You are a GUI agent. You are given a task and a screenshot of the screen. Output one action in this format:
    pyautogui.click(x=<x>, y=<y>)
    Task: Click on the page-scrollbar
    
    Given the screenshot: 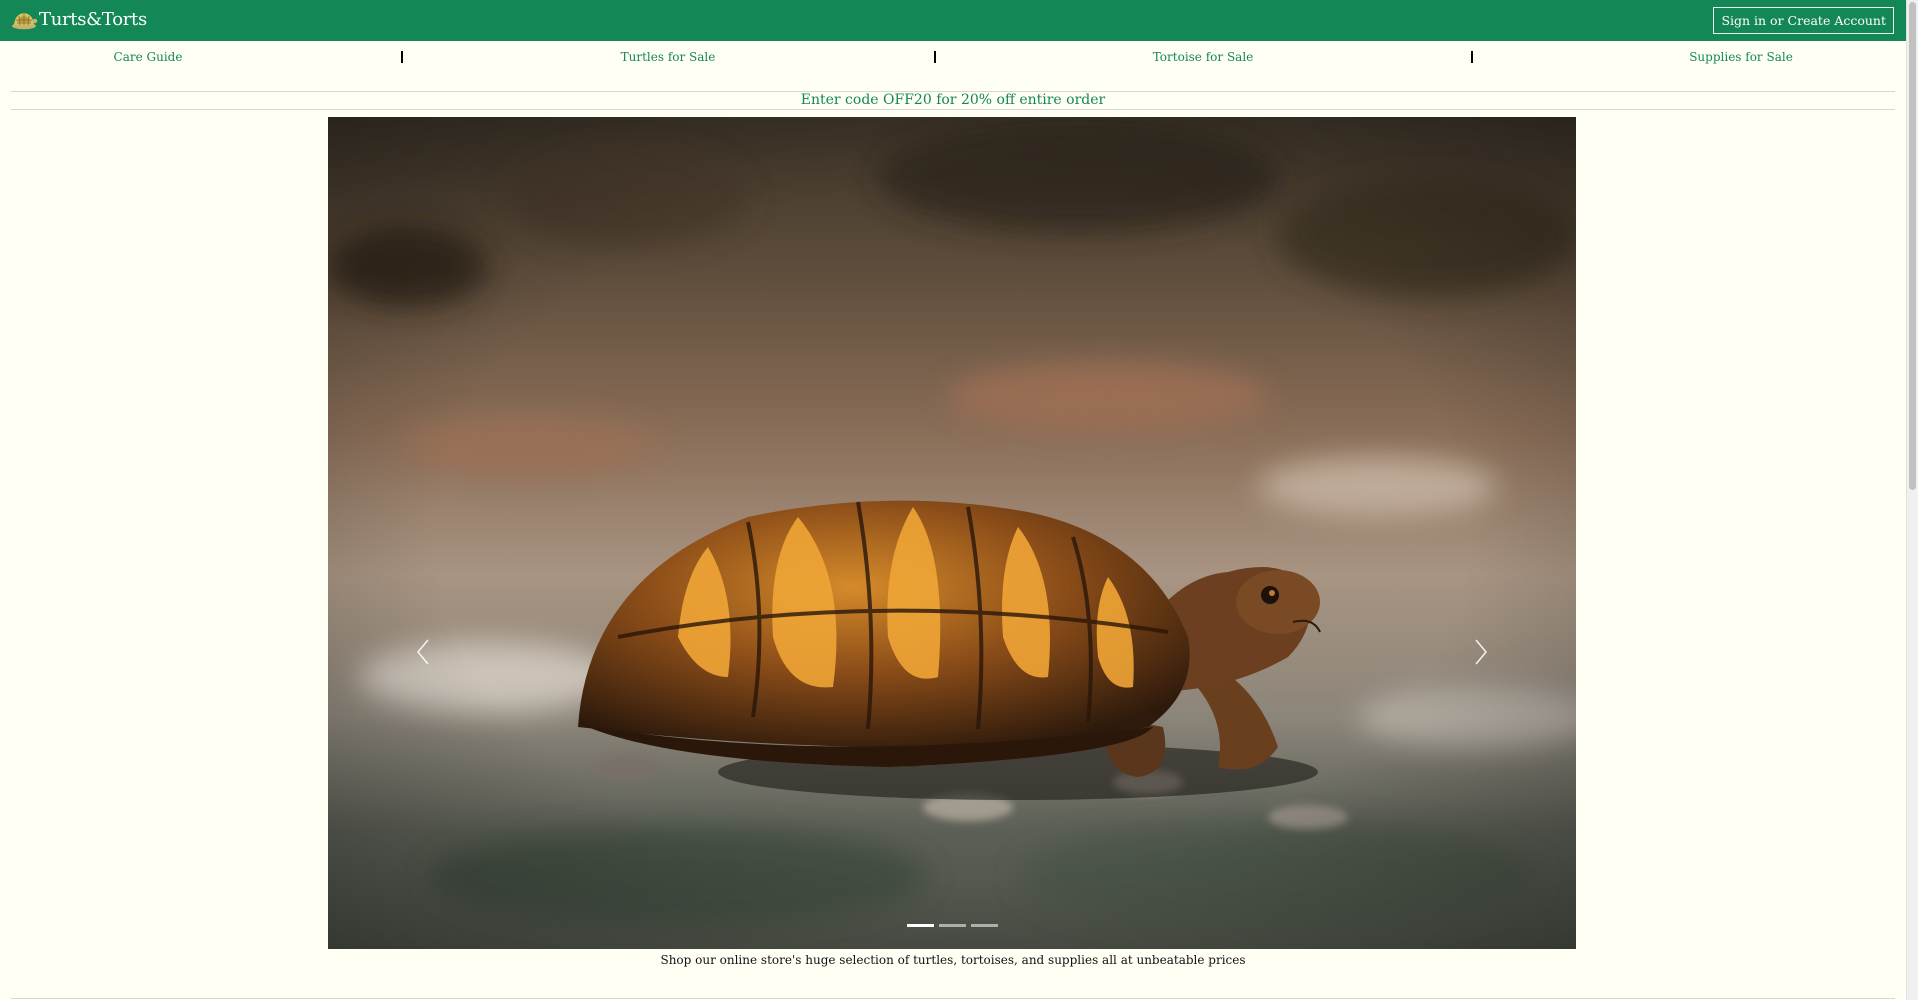 What is the action you would take?
    pyautogui.click(x=1912, y=500)
    